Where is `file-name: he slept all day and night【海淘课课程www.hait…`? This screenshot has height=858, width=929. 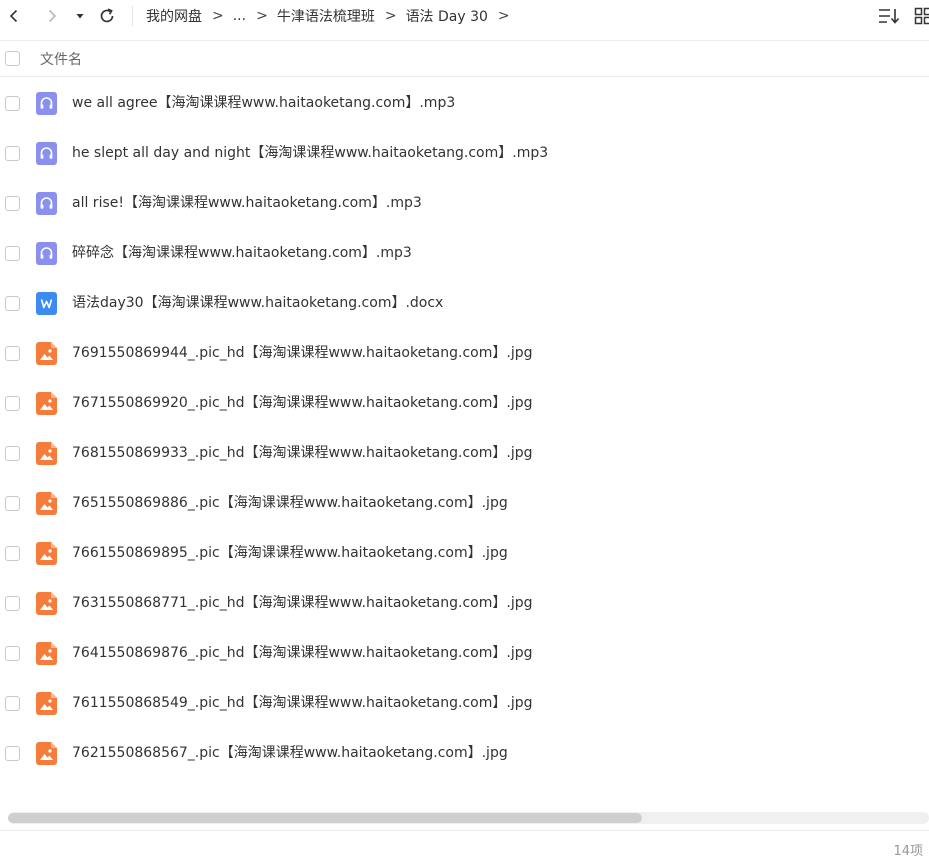
file-name: he slept all day and night【海淘课课程www.hait… is located at coordinates (310, 153).